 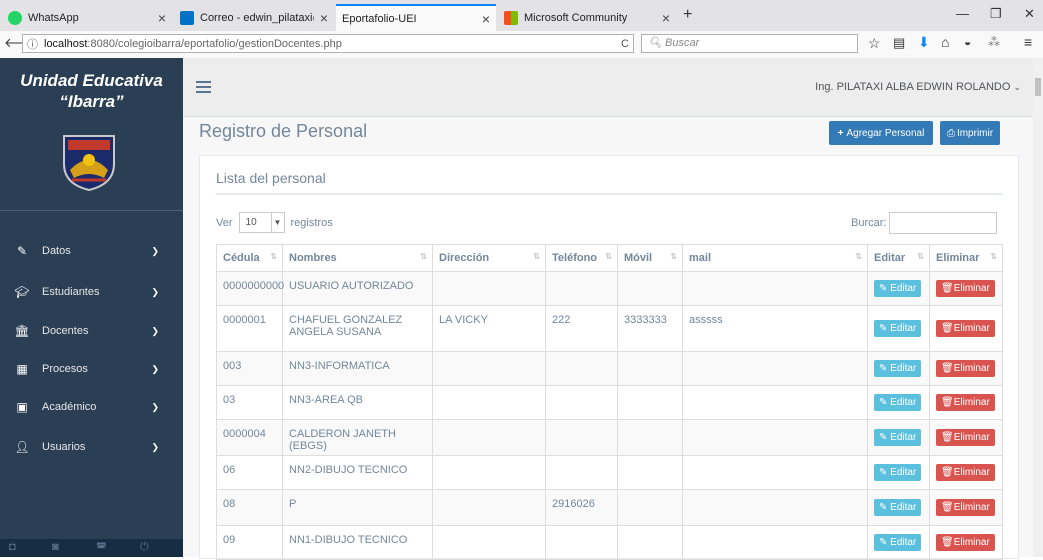 What do you see at coordinates (91, 251) in the screenshot?
I see `sidebar-item-datos: ✎ Datos ❯` at bounding box center [91, 251].